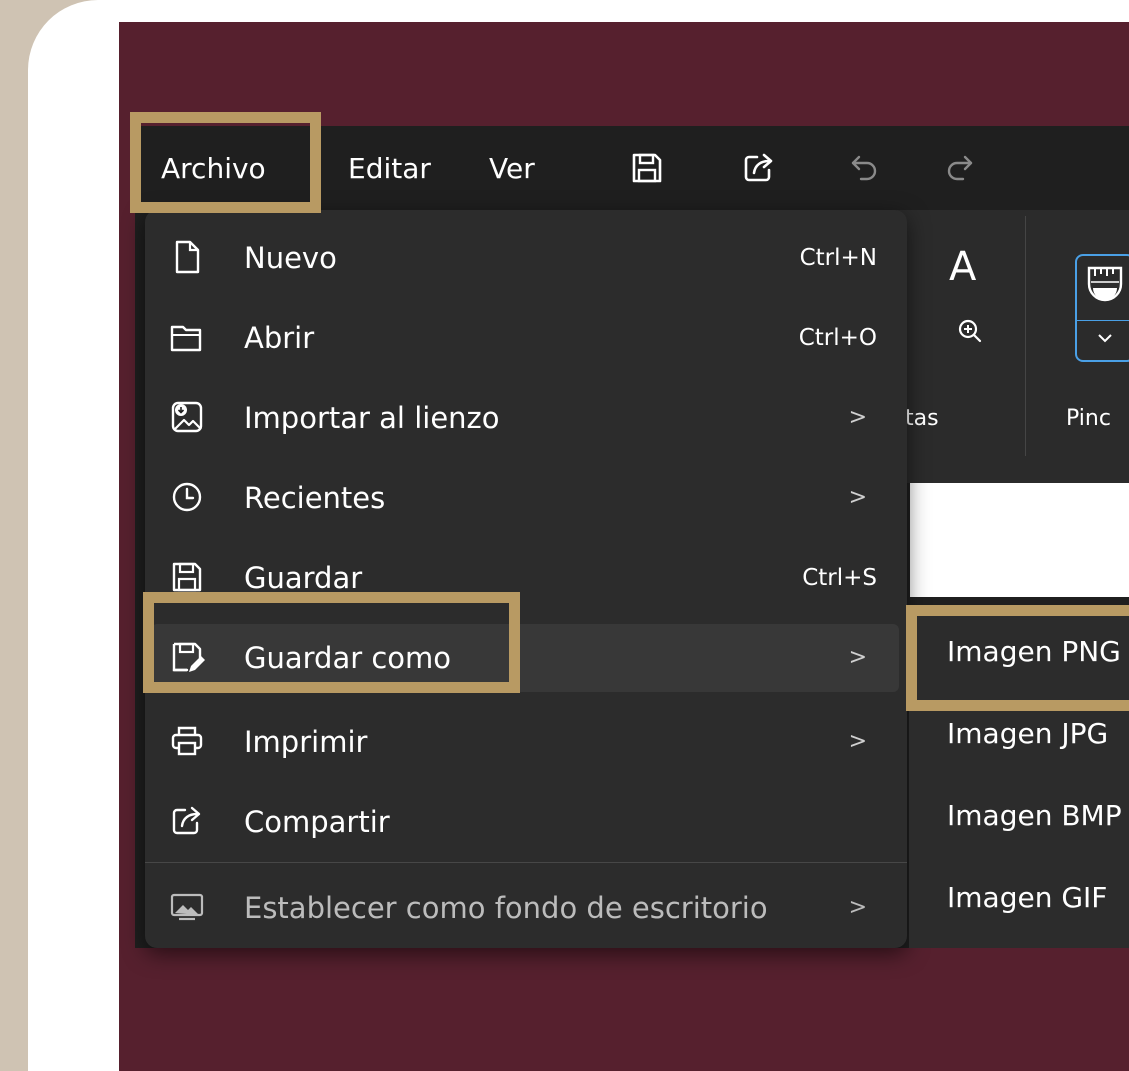  Describe the element at coordinates (1013, 346) in the screenshot. I see `ribbon-toolbar: A tas Pinc` at that location.